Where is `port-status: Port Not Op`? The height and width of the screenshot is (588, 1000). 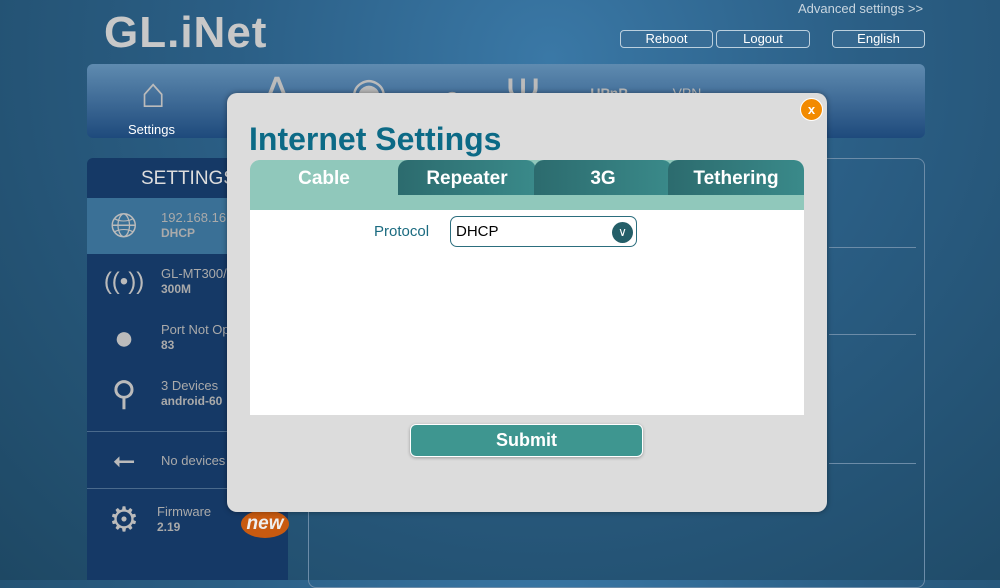 port-status: Port Not Op is located at coordinates (195, 329).